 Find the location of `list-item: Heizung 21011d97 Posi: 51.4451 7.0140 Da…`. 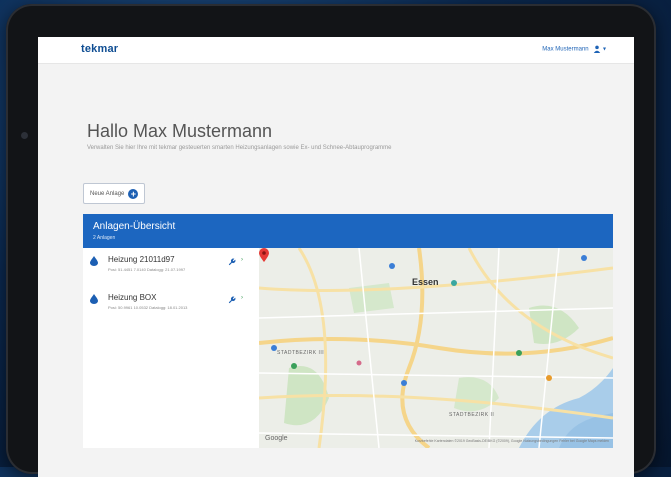

list-item: Heizung 21011d97 Posi: 51.4451 7.0140 Da… is located at coordinates (171, 266).